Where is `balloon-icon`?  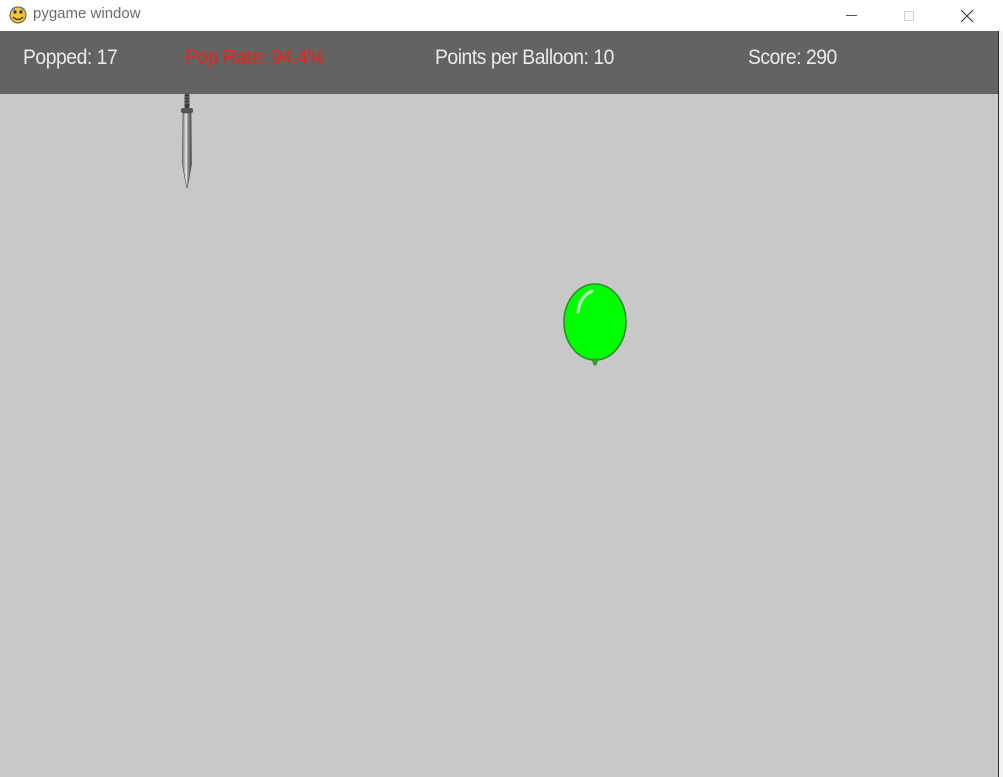 balloon-icon is located at coordinates (595, 326).